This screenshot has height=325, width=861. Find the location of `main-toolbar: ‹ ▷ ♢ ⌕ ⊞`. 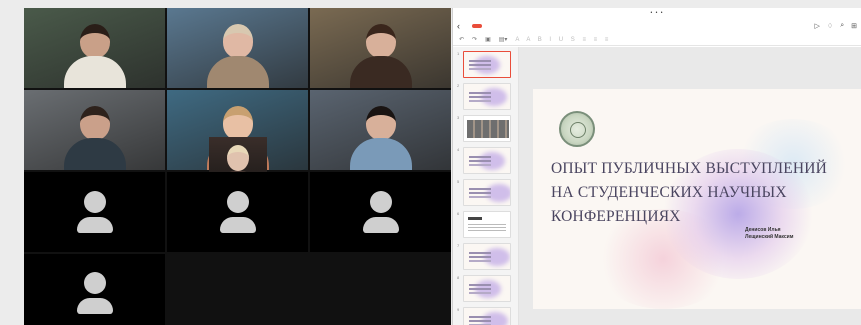

main-toolbar: ‹ ▷ ♢ ⌕ ⊞ is located at coordinates (657, 26).